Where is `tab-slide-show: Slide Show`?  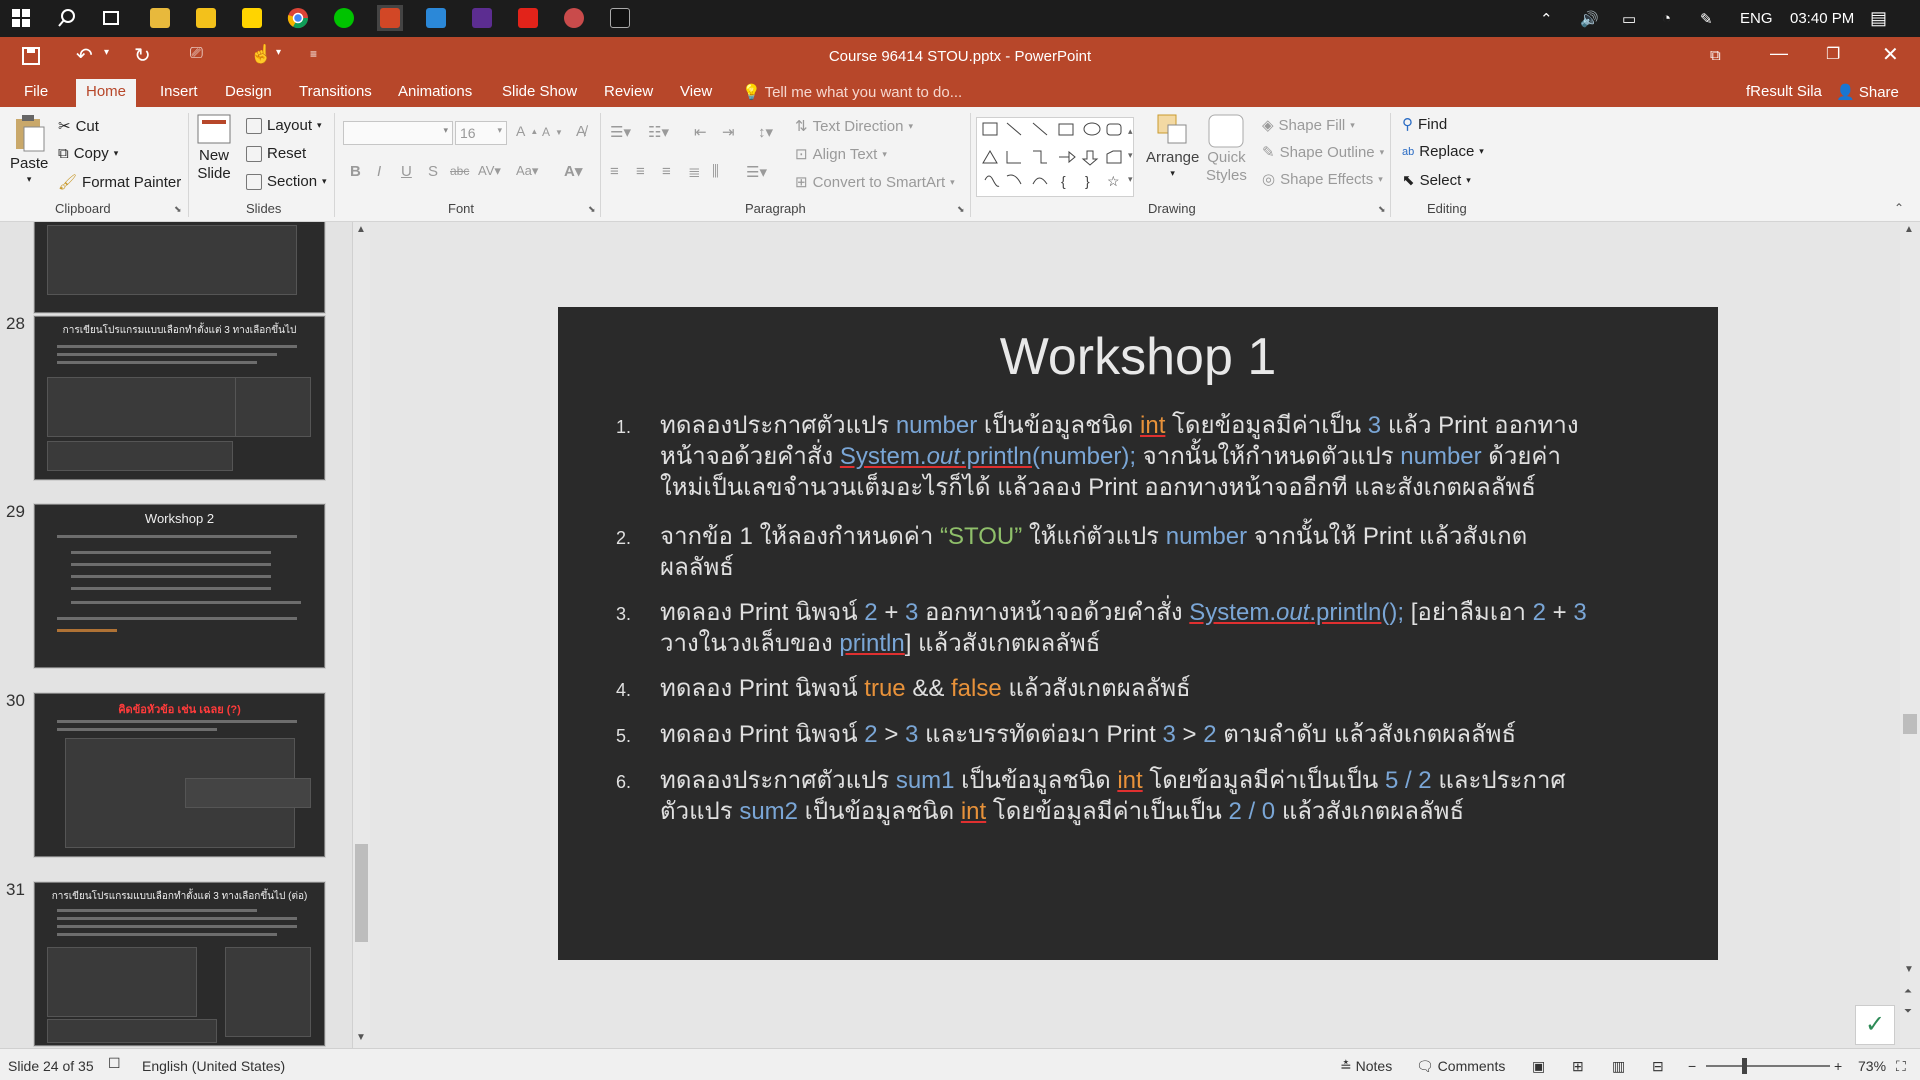
tab-slide-show: Slide Show is located at coordinates (539, 91).